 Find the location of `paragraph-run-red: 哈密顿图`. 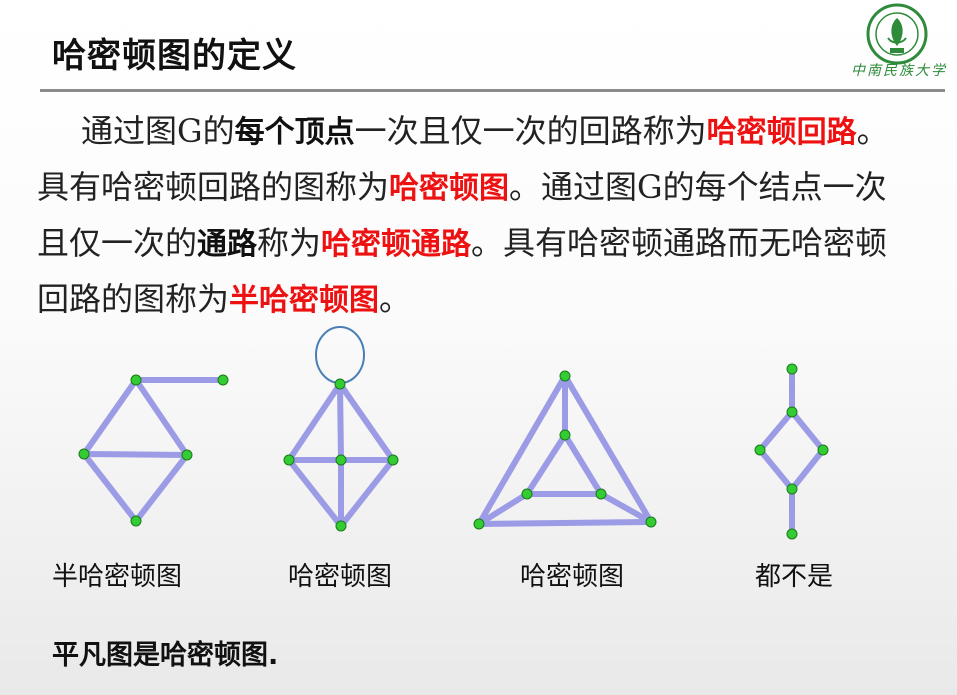

paragraph-run-red: 哈密顿图 is located at coordinates (449, 188).